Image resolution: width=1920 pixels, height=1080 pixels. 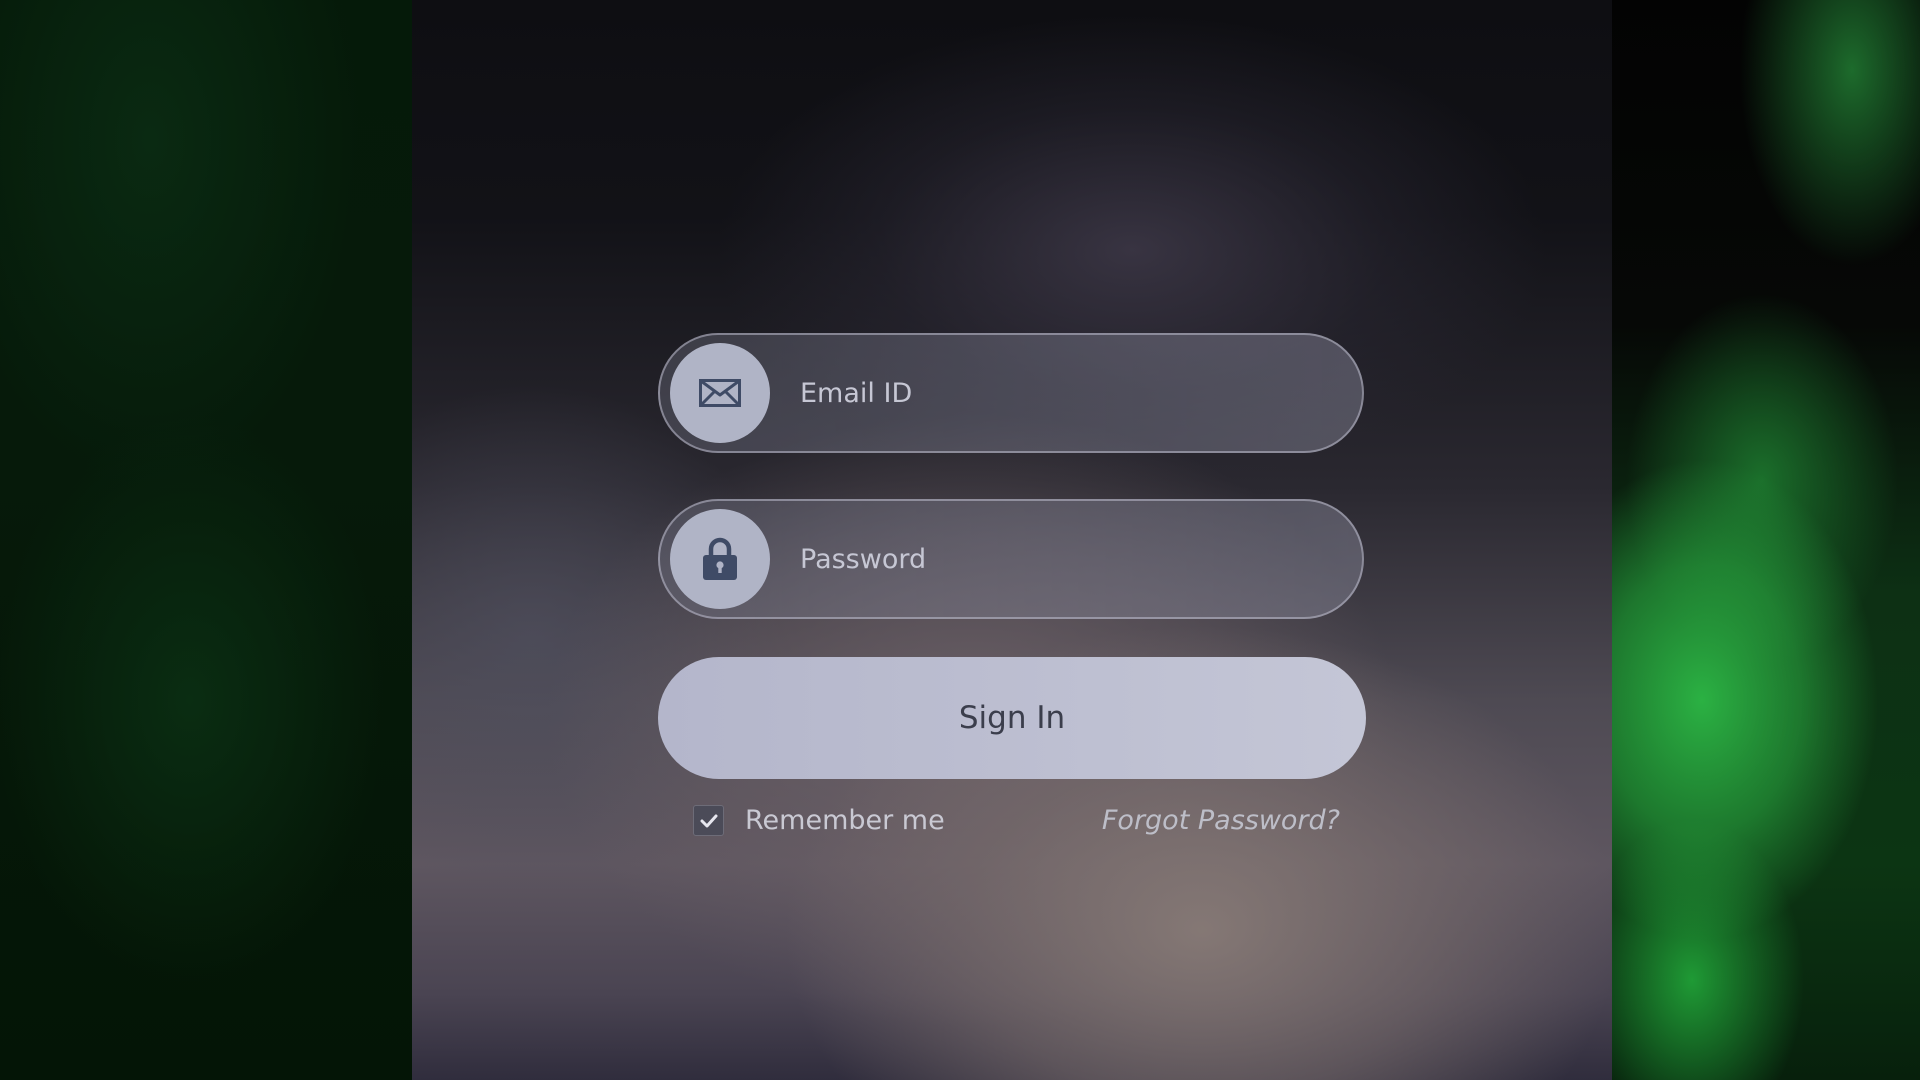 I want to click on email-field, so click(x=1011, y=393).